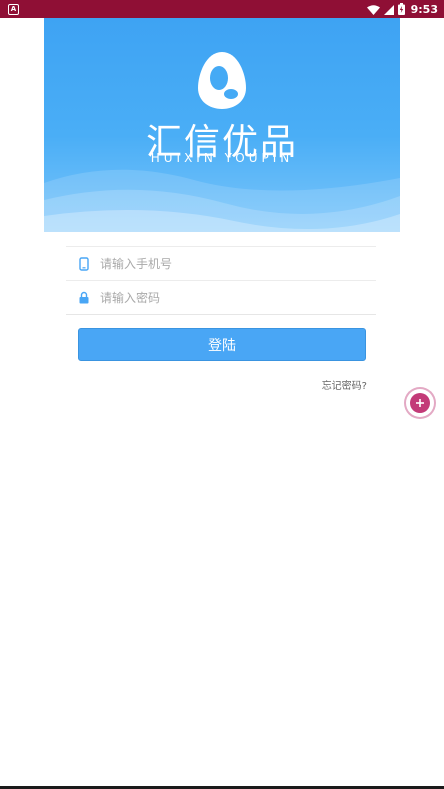 The height and width of the screenshot is (789, 444). I want to click on battery-charging-icon, so click(401, 9).